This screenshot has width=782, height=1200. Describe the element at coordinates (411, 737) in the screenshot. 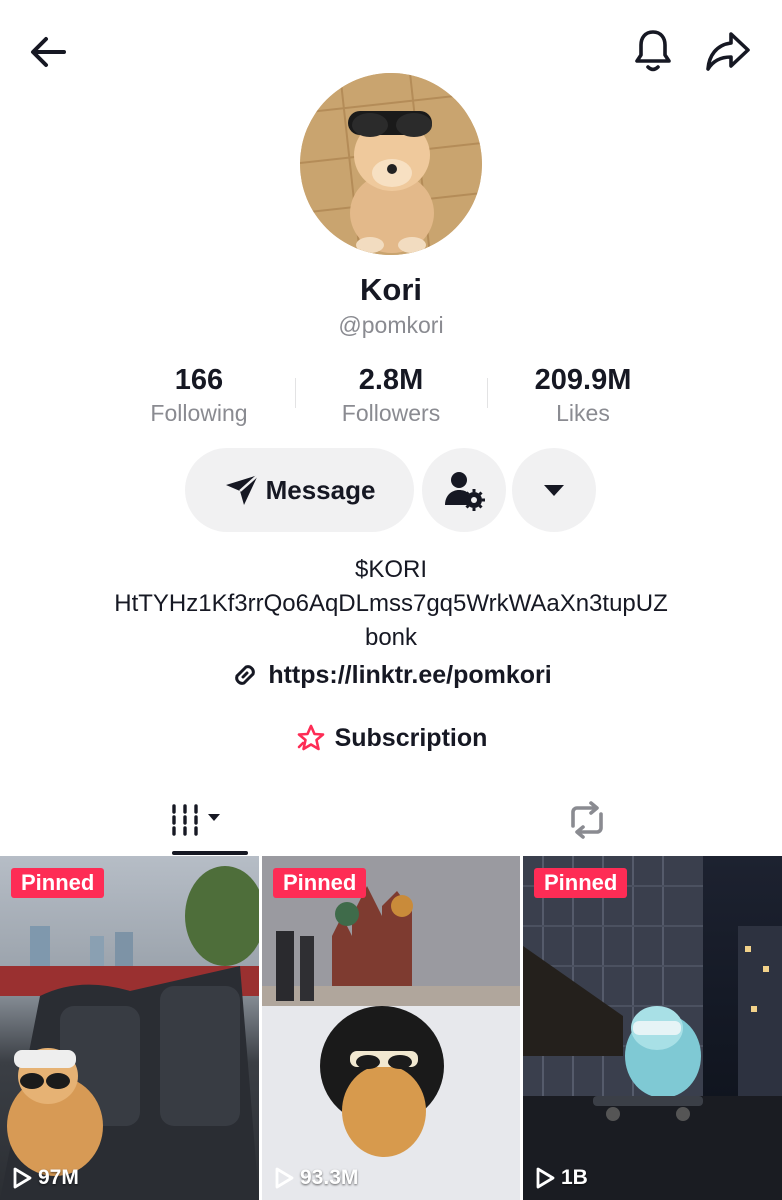

I see `subscription-label: Subscription` at that location.